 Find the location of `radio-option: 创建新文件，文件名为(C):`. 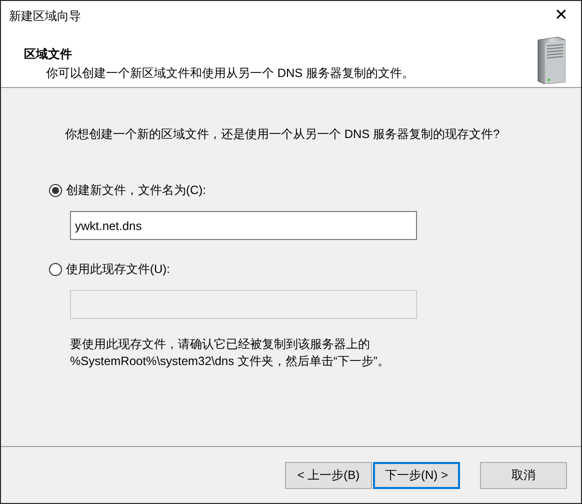

radio-option: 创建新文件，文件名为(C): is located at coordinates (315, 190).